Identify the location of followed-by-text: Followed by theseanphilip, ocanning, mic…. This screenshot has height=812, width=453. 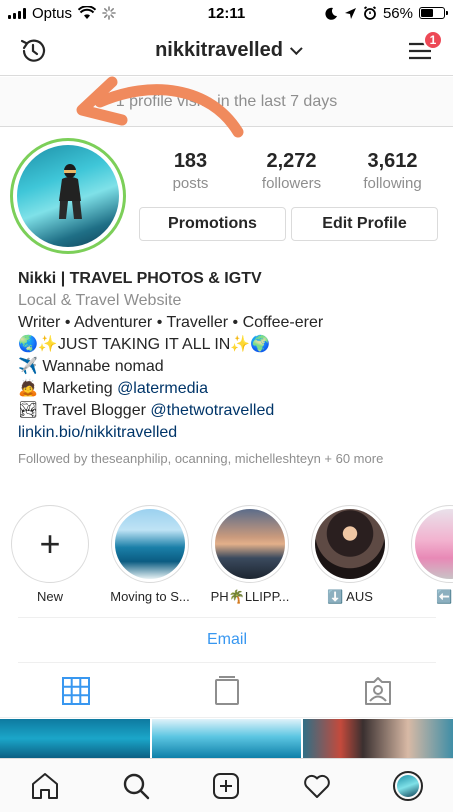
(228, 458).